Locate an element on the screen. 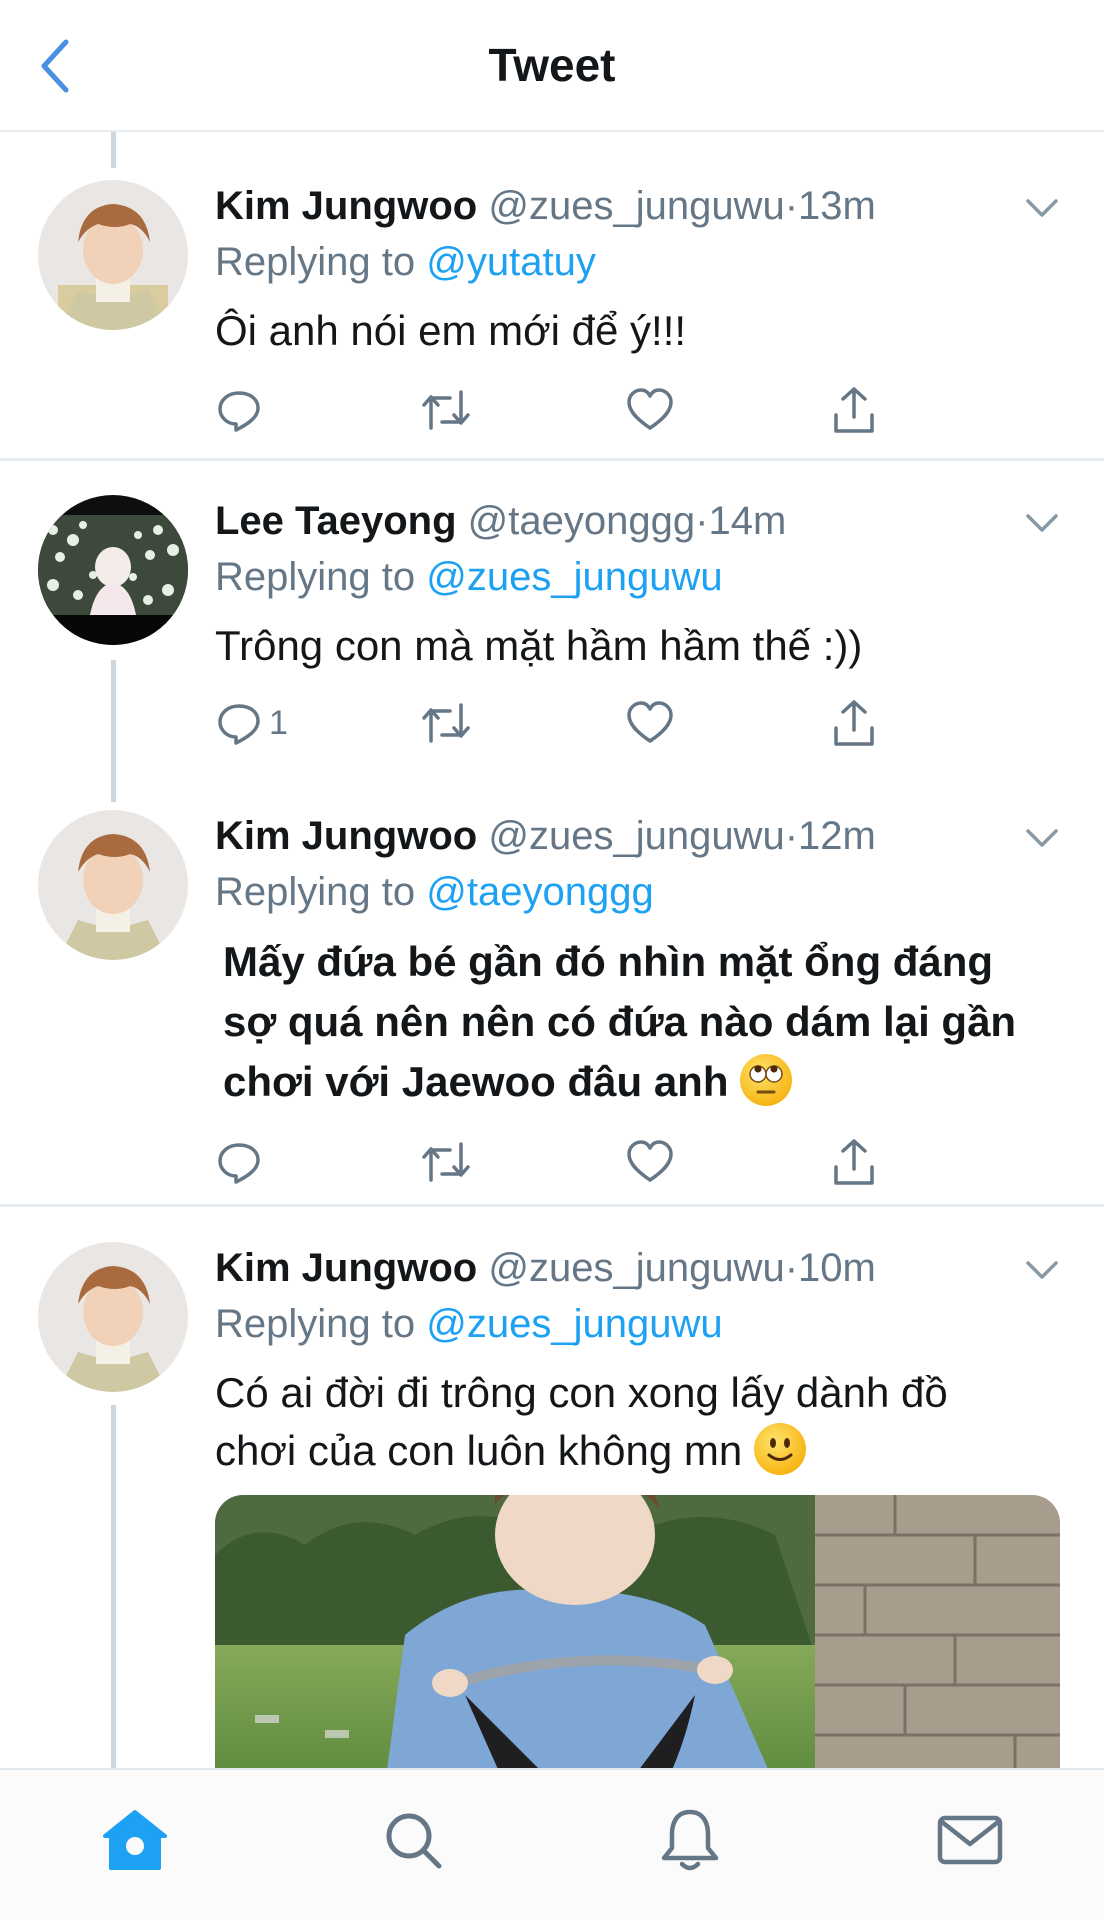  replying-handle: @yutatuy is located at coordinates (511, 262).